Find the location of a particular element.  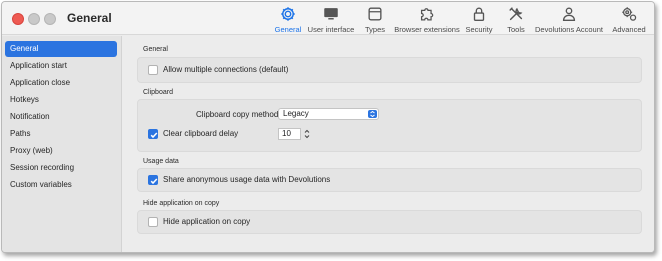

puzzle-icon is located at coordinates (427, 14).